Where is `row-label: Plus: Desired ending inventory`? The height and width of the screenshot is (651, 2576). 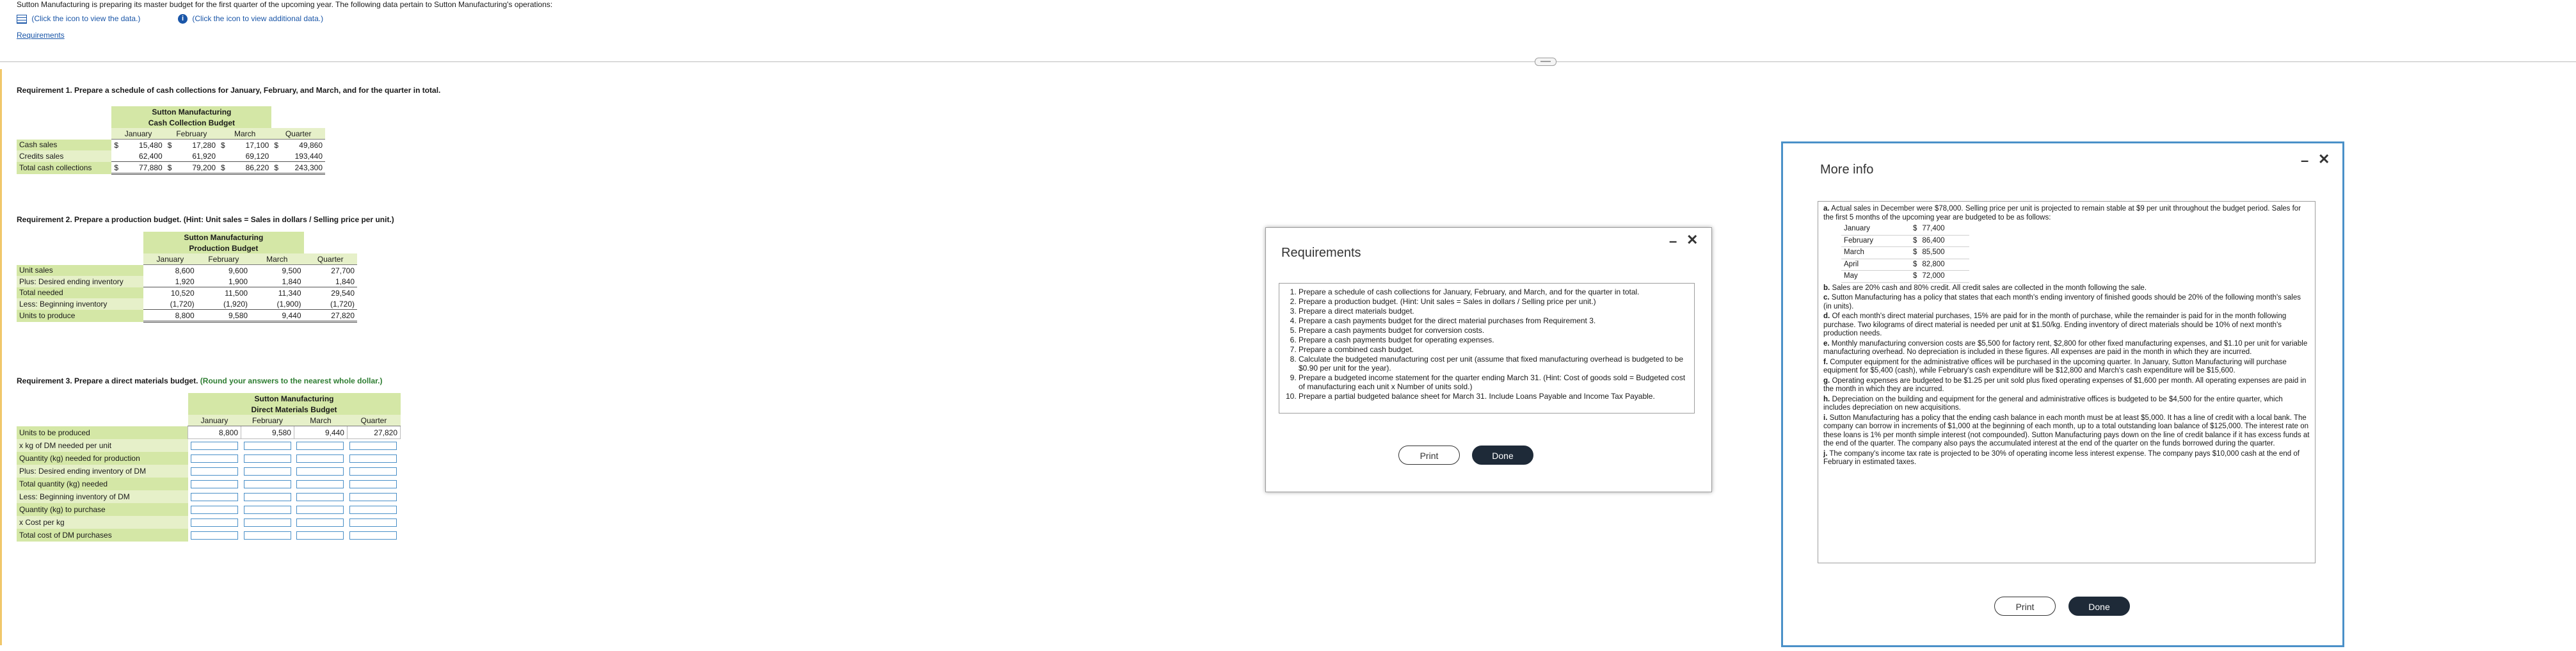 row-label: Plus: Desired ending inventory is located at coordinates (80, 281).